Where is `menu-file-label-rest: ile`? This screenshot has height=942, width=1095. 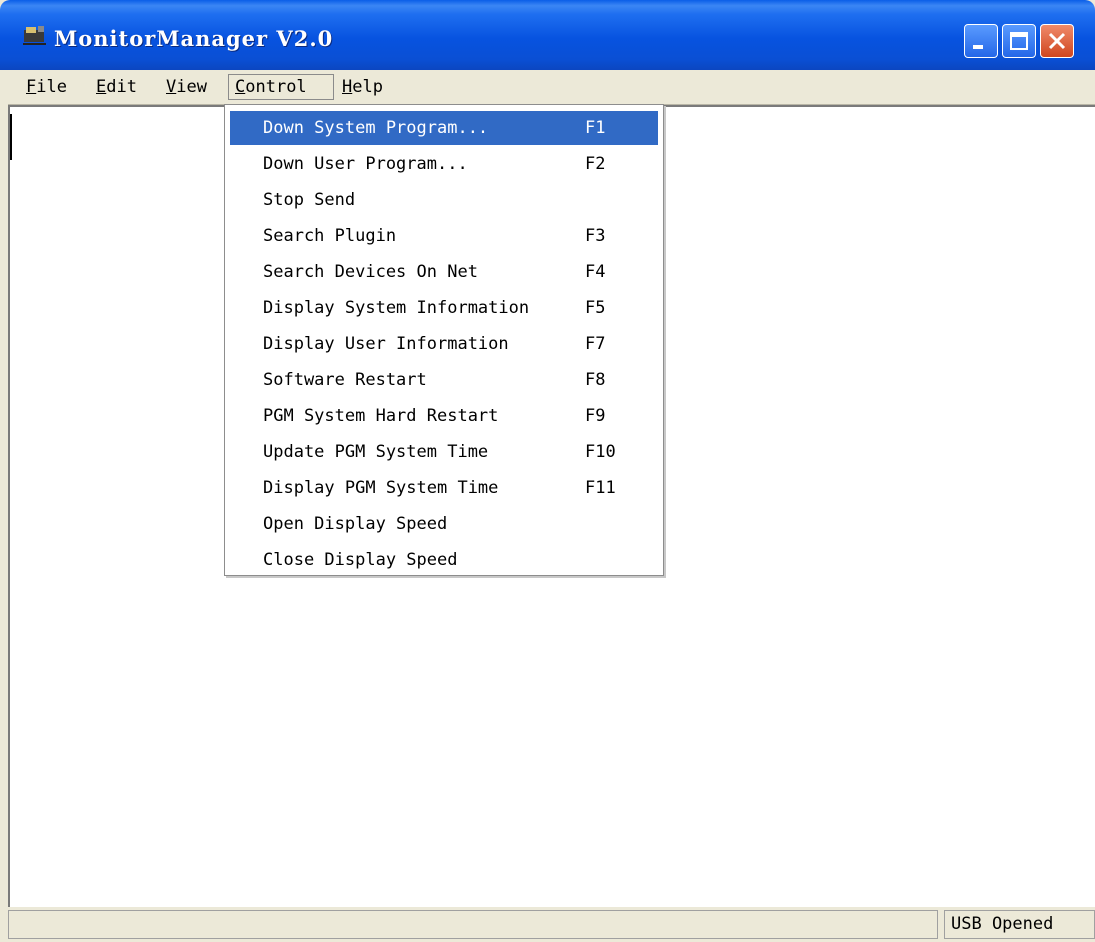 menu-file-label-rest: ile is located at coordinates (51, 87).